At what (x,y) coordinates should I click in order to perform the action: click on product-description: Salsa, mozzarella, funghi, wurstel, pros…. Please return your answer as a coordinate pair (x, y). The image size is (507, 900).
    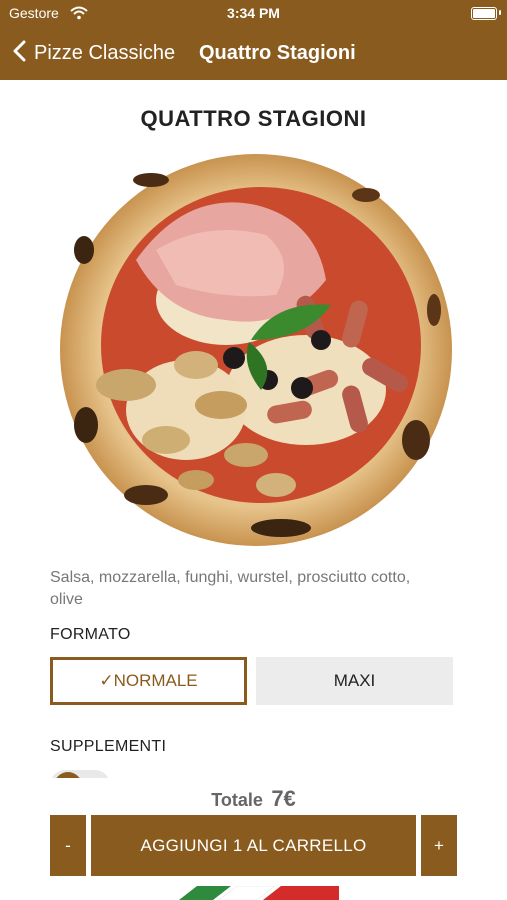
    Looking at the image, I should click on (230, 588).